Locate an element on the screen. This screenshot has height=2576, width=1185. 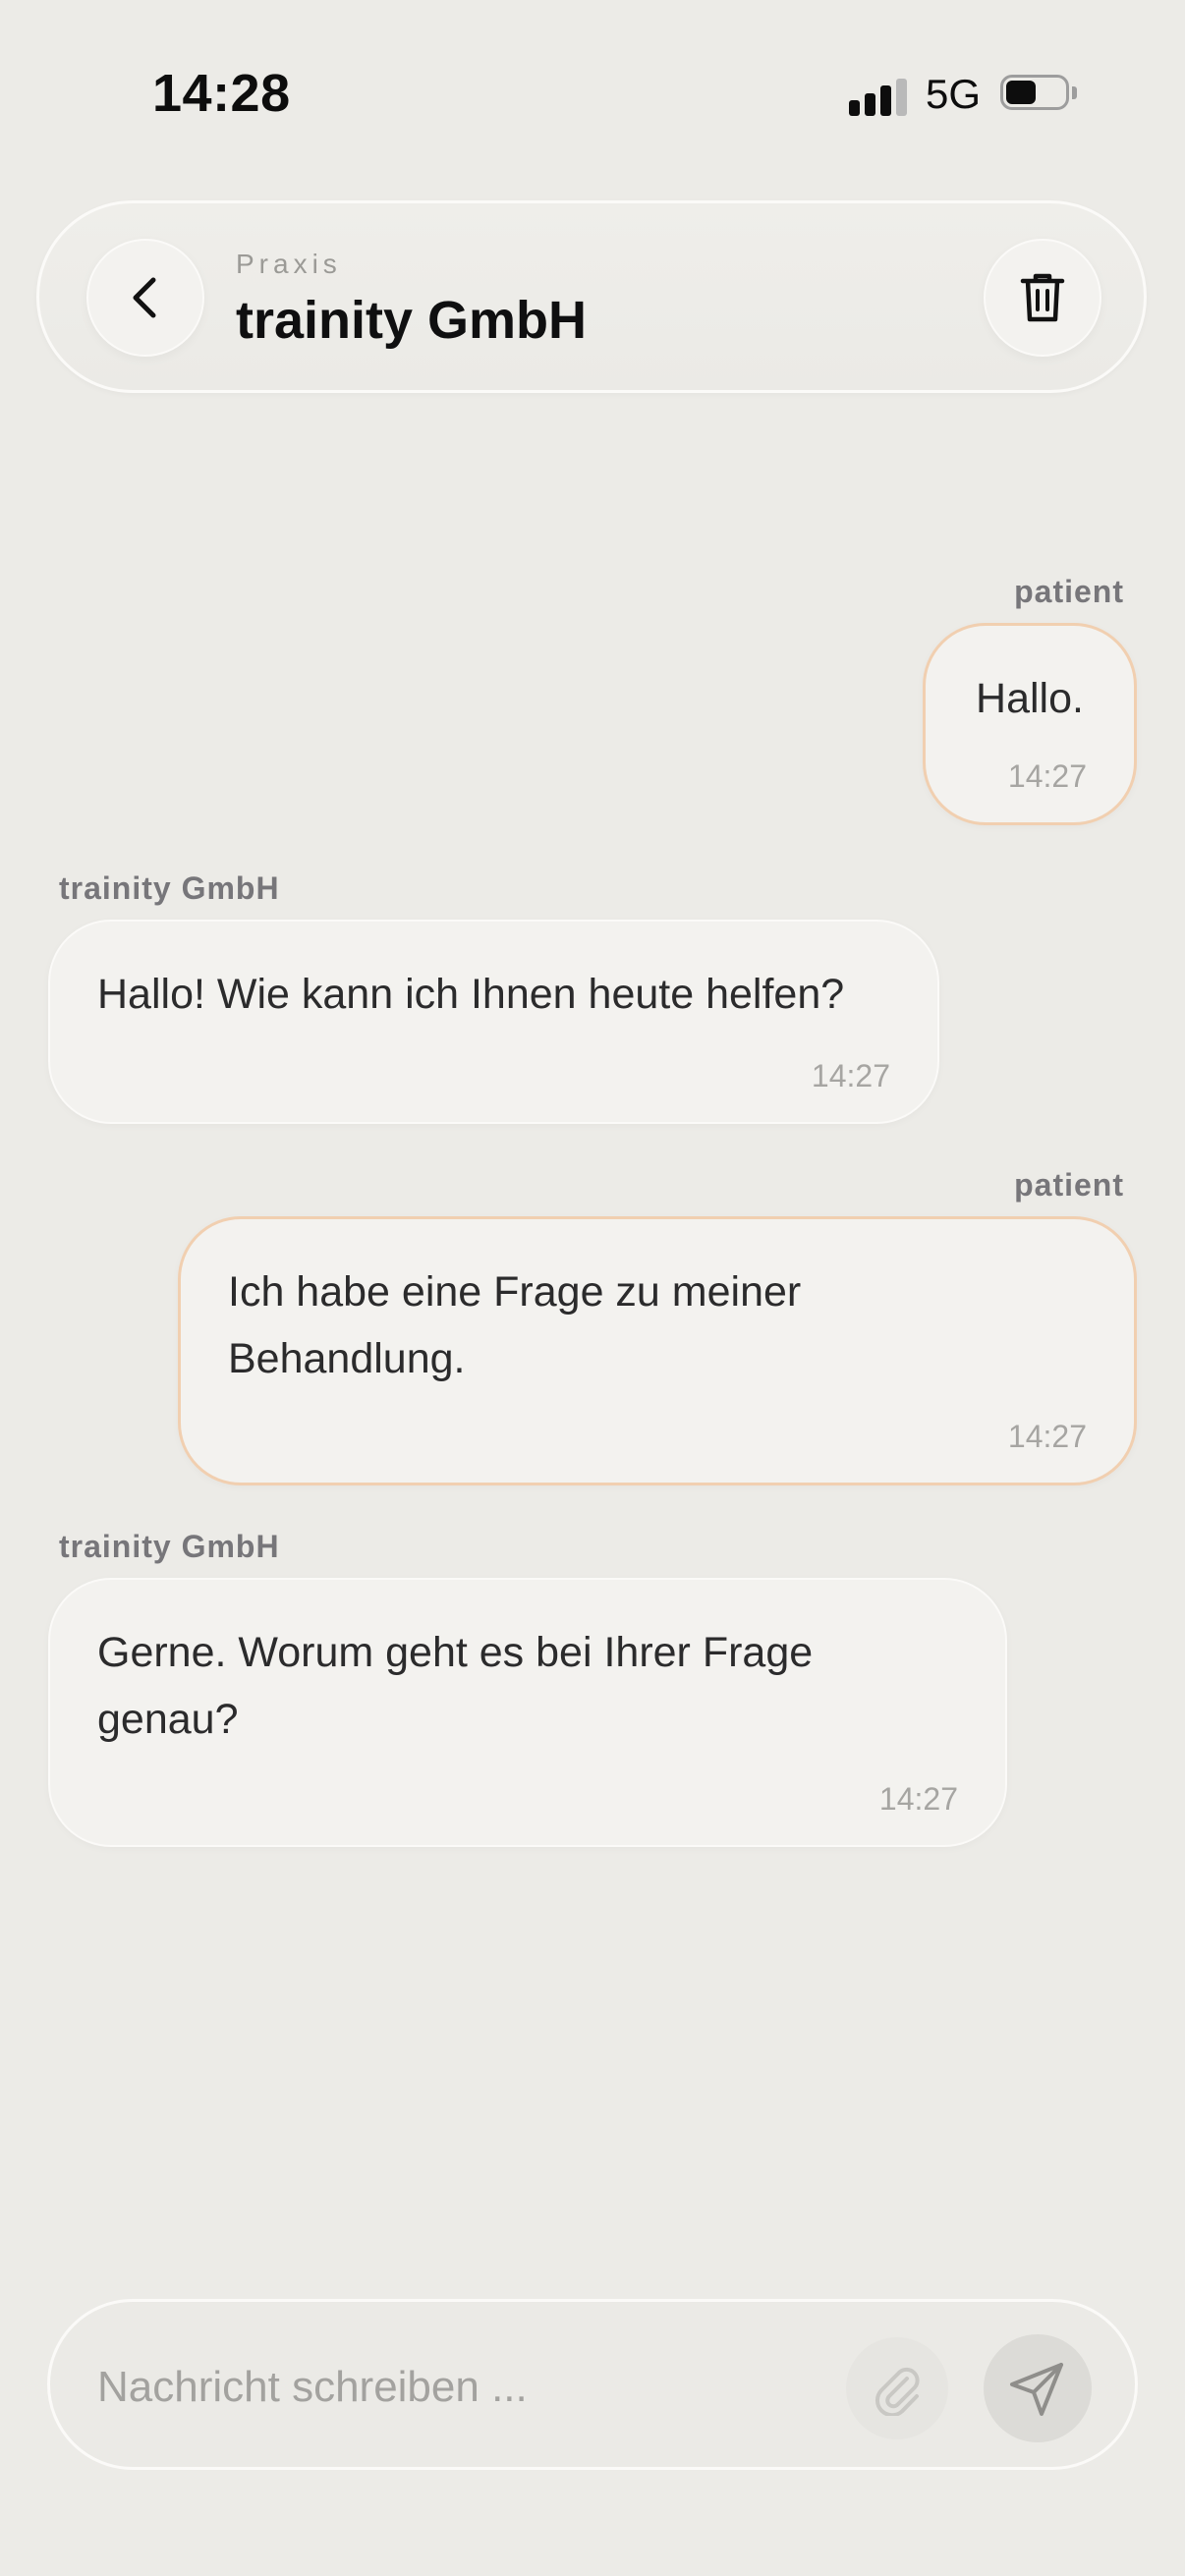
message-input is located at coordinates (471, 2387).